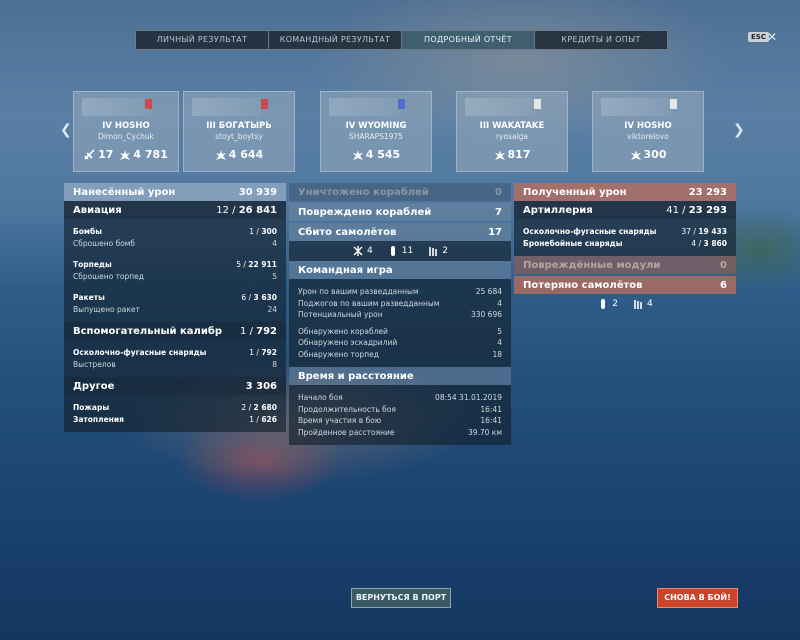 The width and height of the screenshot is (800, 640). I want to click on planes-stat: 17, so click(98, 154).